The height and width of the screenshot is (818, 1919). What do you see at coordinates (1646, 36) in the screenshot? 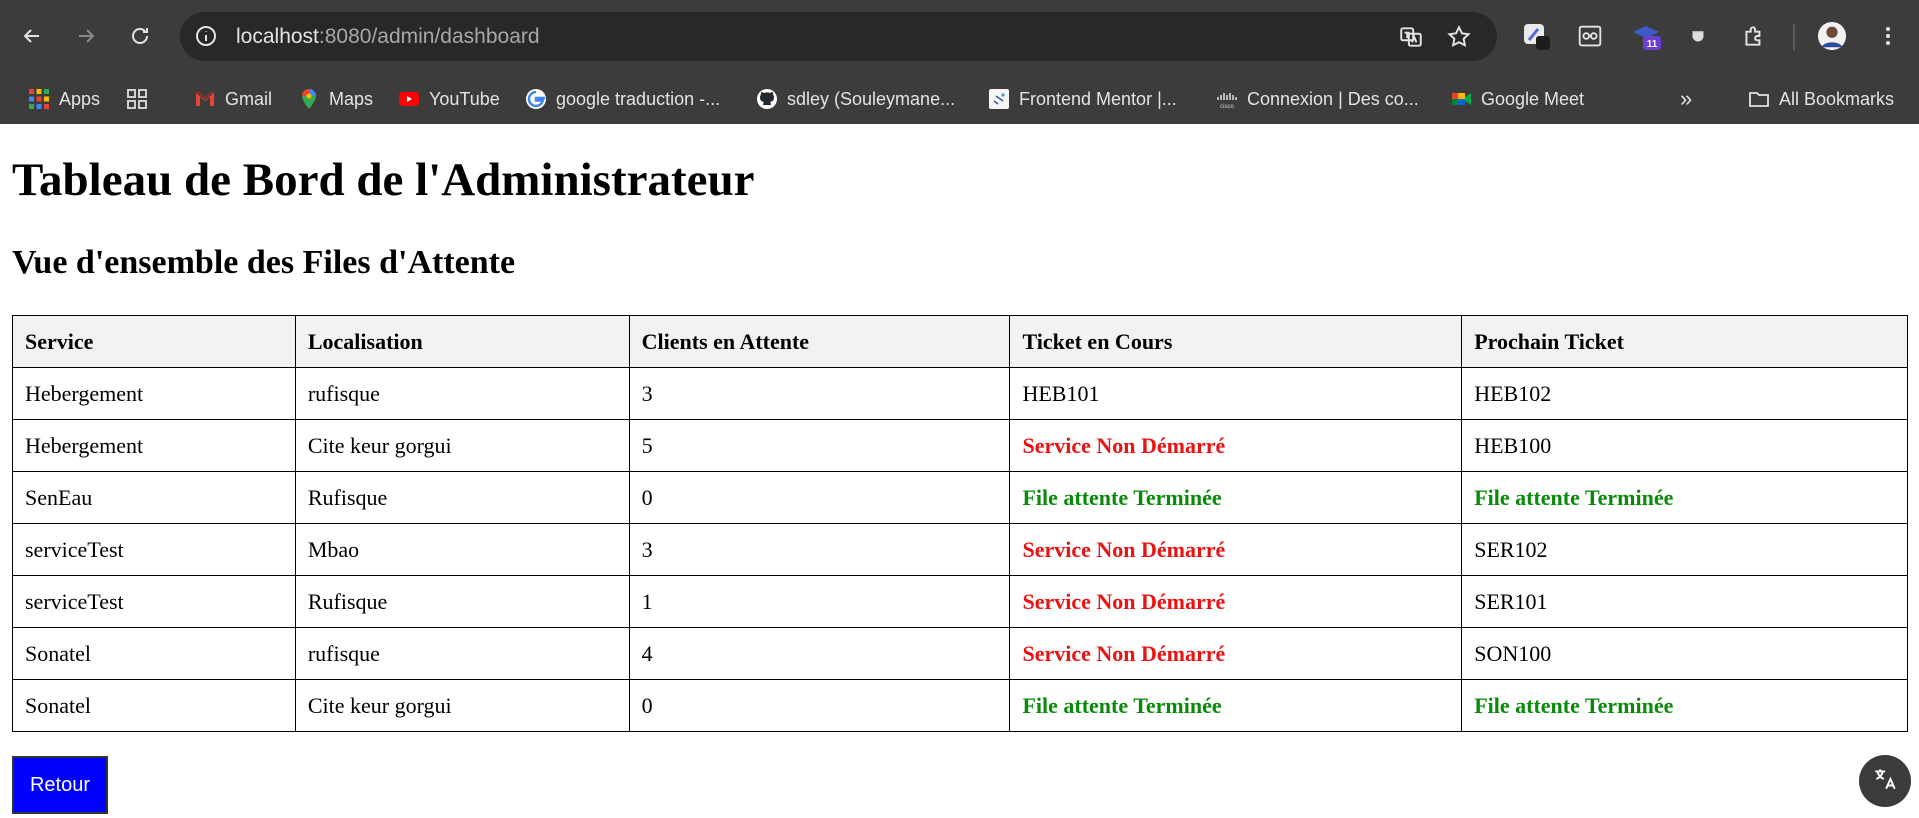
I see `graduation-cap-extension-icon: 11` at bounding box center [1646, 36].